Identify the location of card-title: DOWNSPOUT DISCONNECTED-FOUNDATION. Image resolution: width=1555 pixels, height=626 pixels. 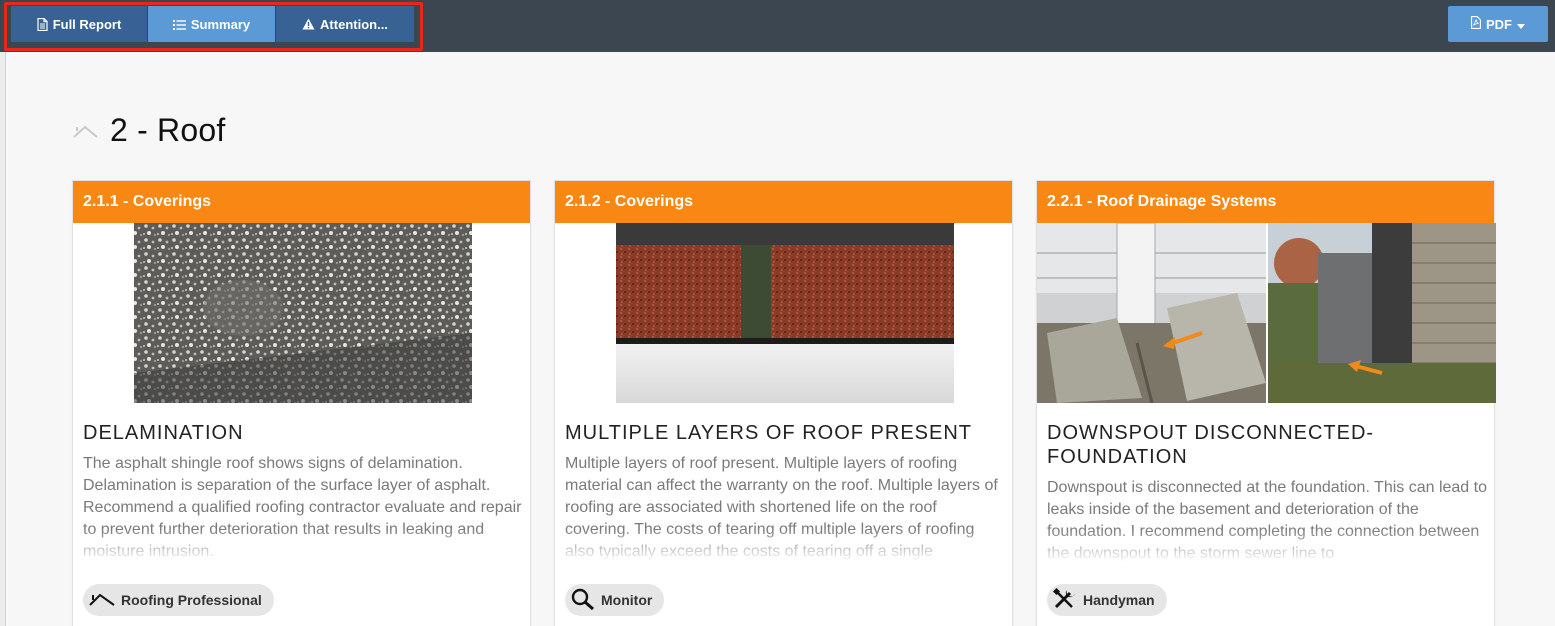
(1211, 445).